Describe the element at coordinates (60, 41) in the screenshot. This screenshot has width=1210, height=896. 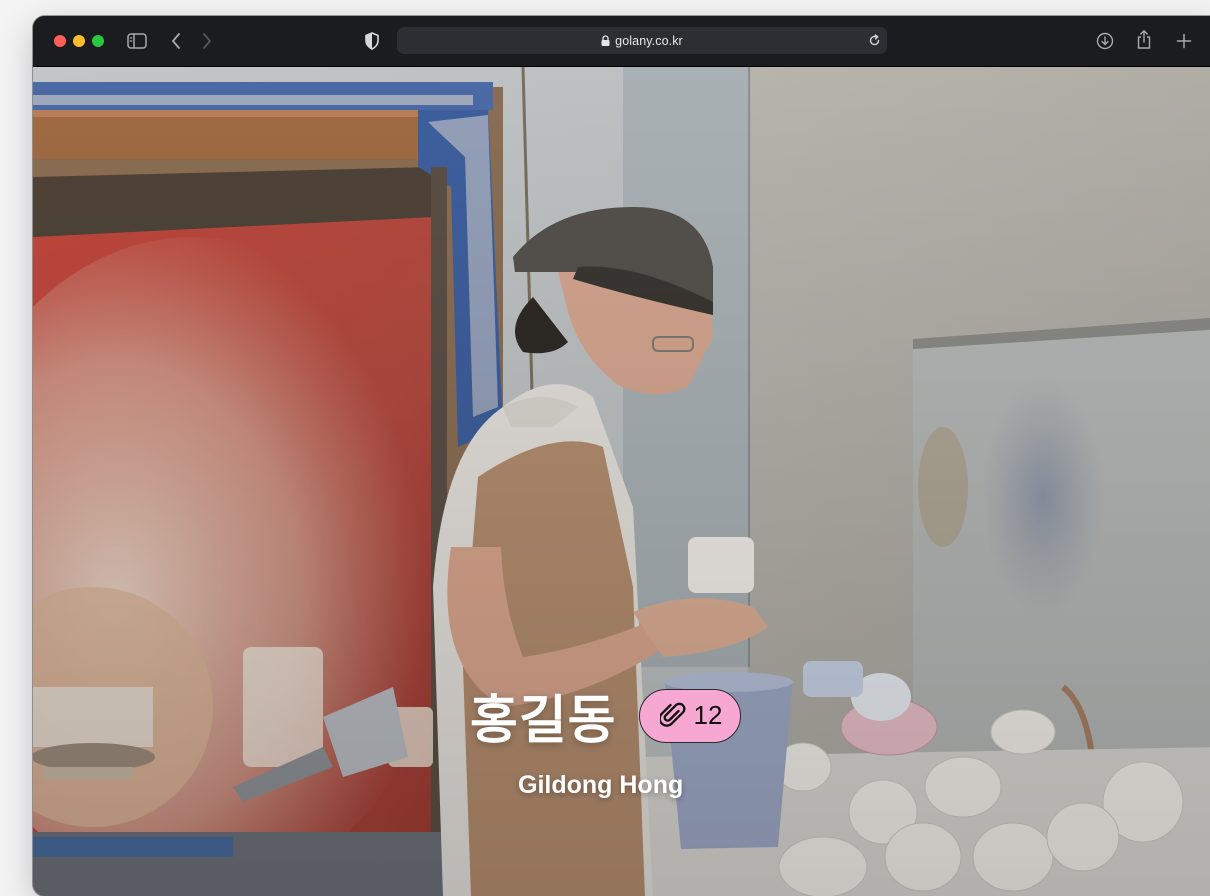
I see `close-window-button` at that location.